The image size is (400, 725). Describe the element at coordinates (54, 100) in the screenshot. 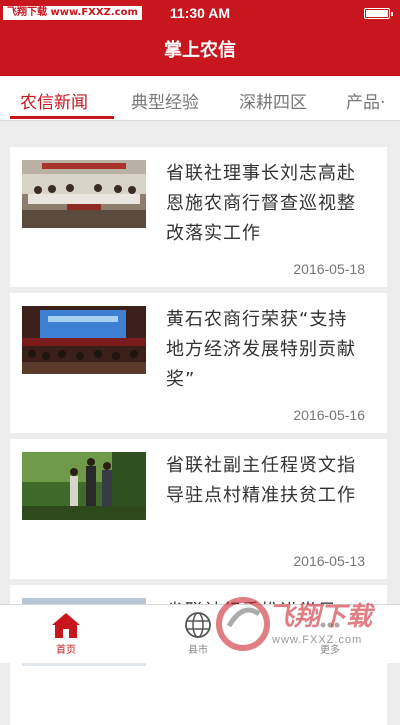

I see `tab-nongxin-news: 农信新闻` at that location.